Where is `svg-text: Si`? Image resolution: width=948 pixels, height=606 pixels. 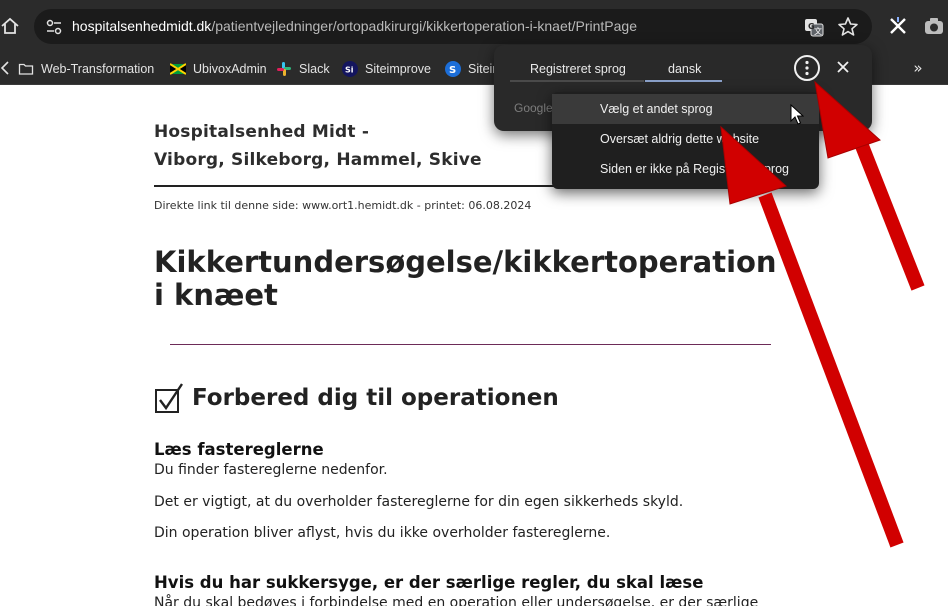 svg-text: Si is located at coordinates (349, 69).